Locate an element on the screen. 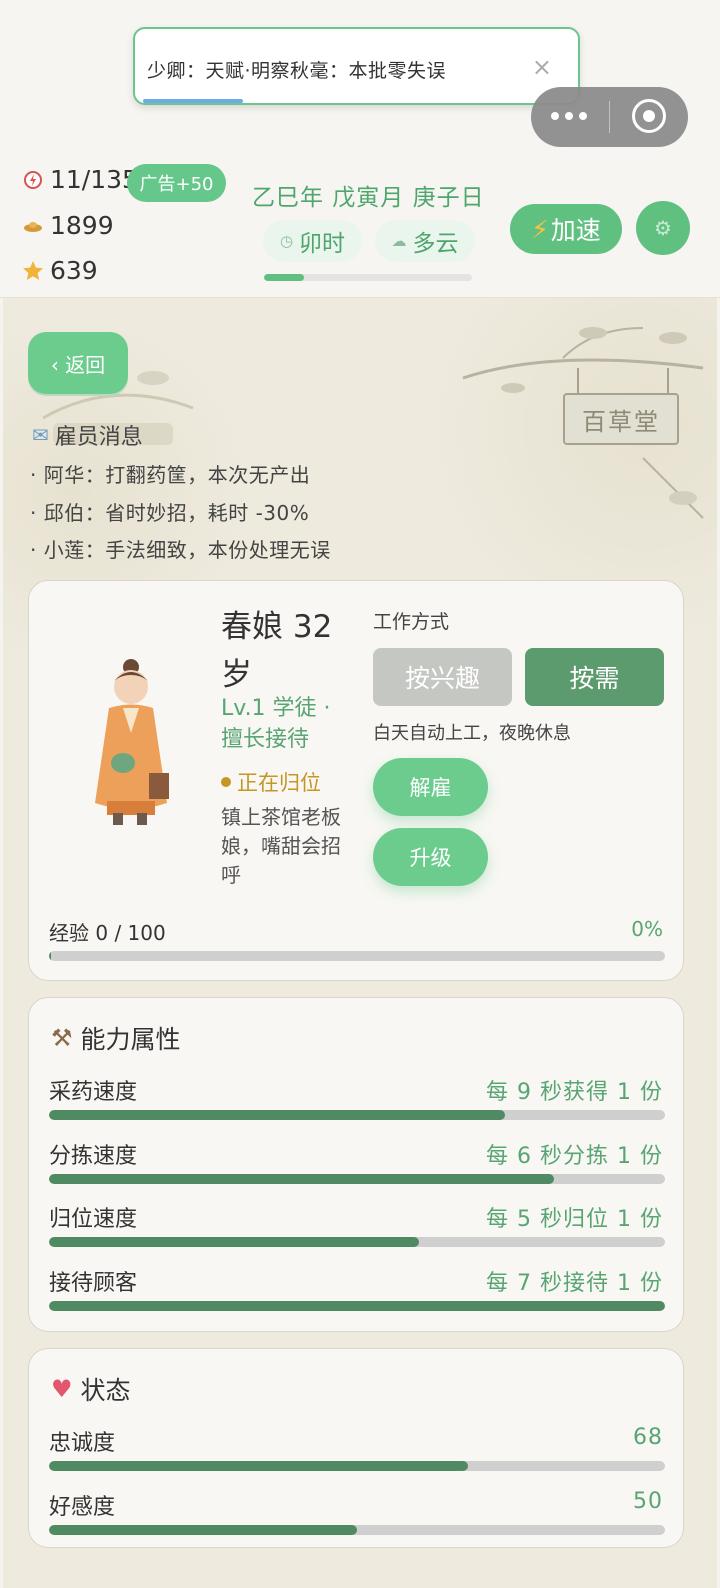 The height and width of the screenshot is (1588, 720). employee-name: 春娘 32 岁 is located at coordinates (277, 651).